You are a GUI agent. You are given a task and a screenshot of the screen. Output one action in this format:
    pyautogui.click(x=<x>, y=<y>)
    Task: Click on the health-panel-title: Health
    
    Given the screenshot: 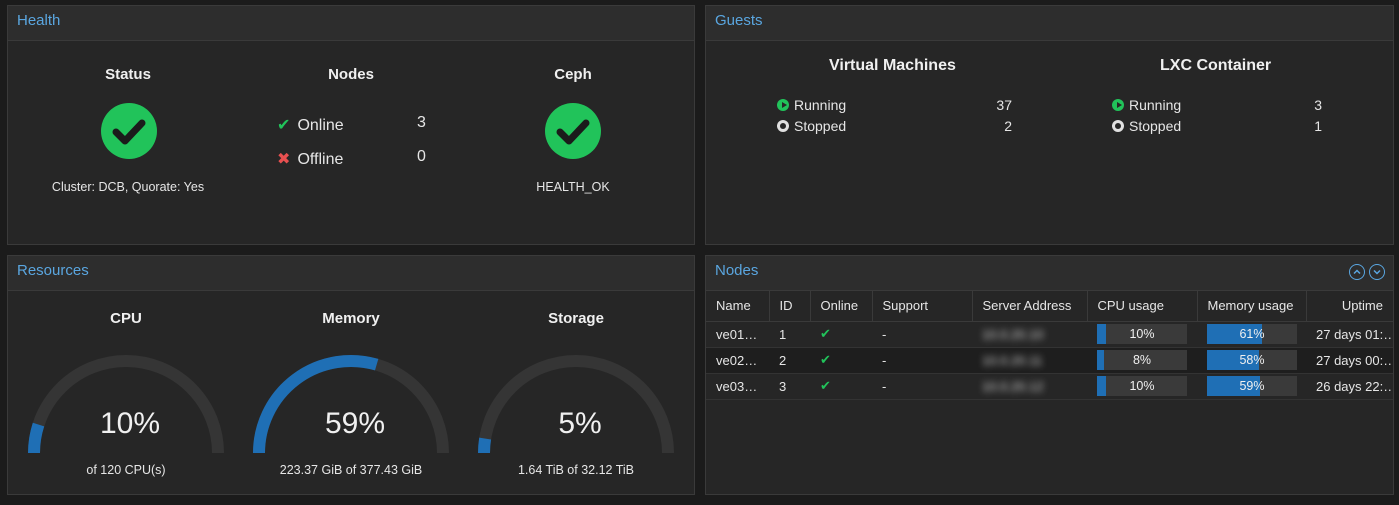 What is the action you would take?
    pyautogui.click(x=351, y=23)
    